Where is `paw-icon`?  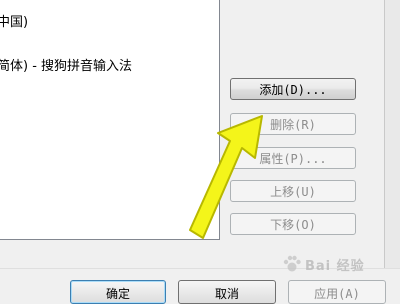 paw-icon is located at coordinates (292, 263).